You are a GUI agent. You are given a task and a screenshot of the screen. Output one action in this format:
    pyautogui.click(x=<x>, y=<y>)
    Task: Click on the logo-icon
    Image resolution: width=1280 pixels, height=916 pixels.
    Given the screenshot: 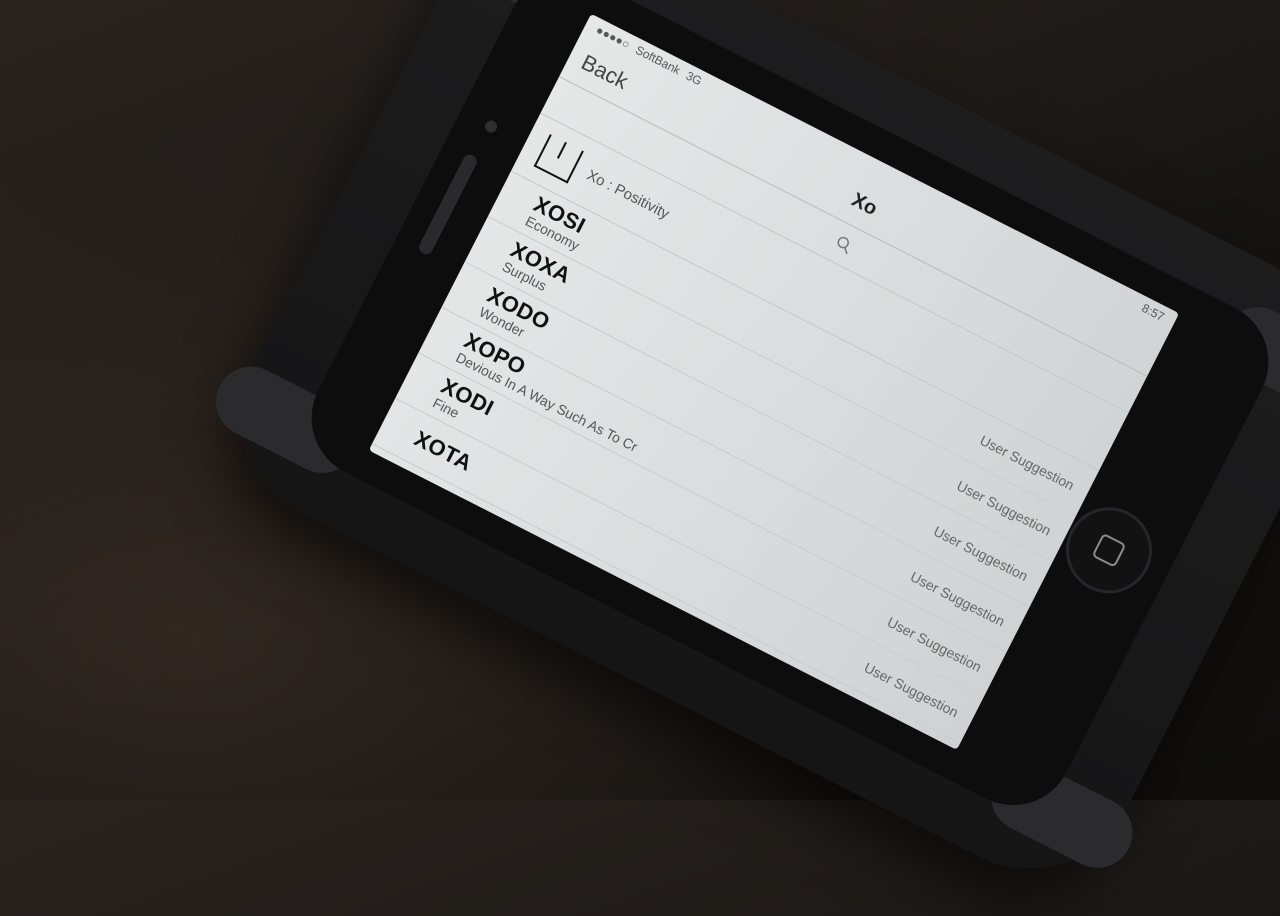 What is the action you would take?
    pyautogui.click(x=558, y=159)
    